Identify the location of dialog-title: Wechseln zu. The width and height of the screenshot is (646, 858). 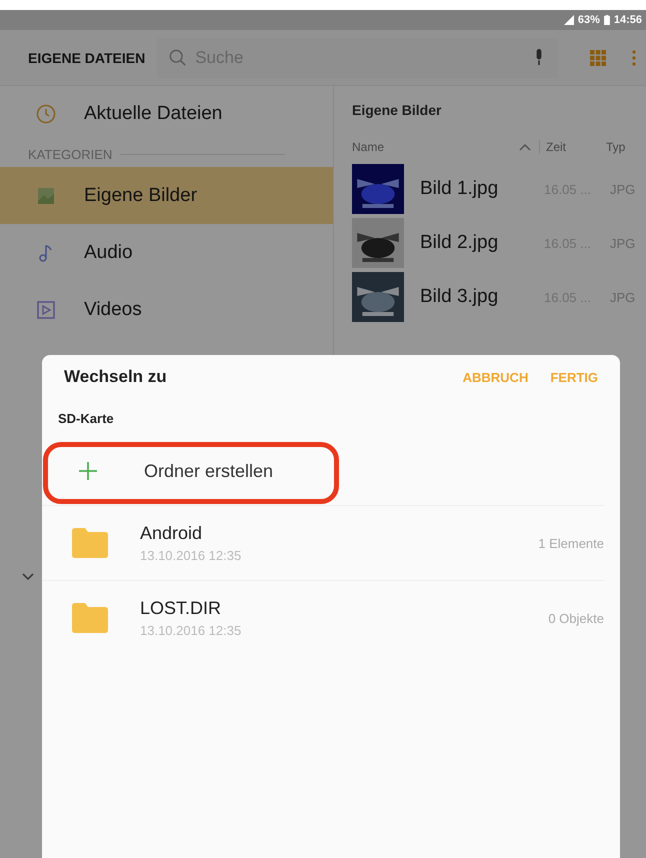
(116, 377).